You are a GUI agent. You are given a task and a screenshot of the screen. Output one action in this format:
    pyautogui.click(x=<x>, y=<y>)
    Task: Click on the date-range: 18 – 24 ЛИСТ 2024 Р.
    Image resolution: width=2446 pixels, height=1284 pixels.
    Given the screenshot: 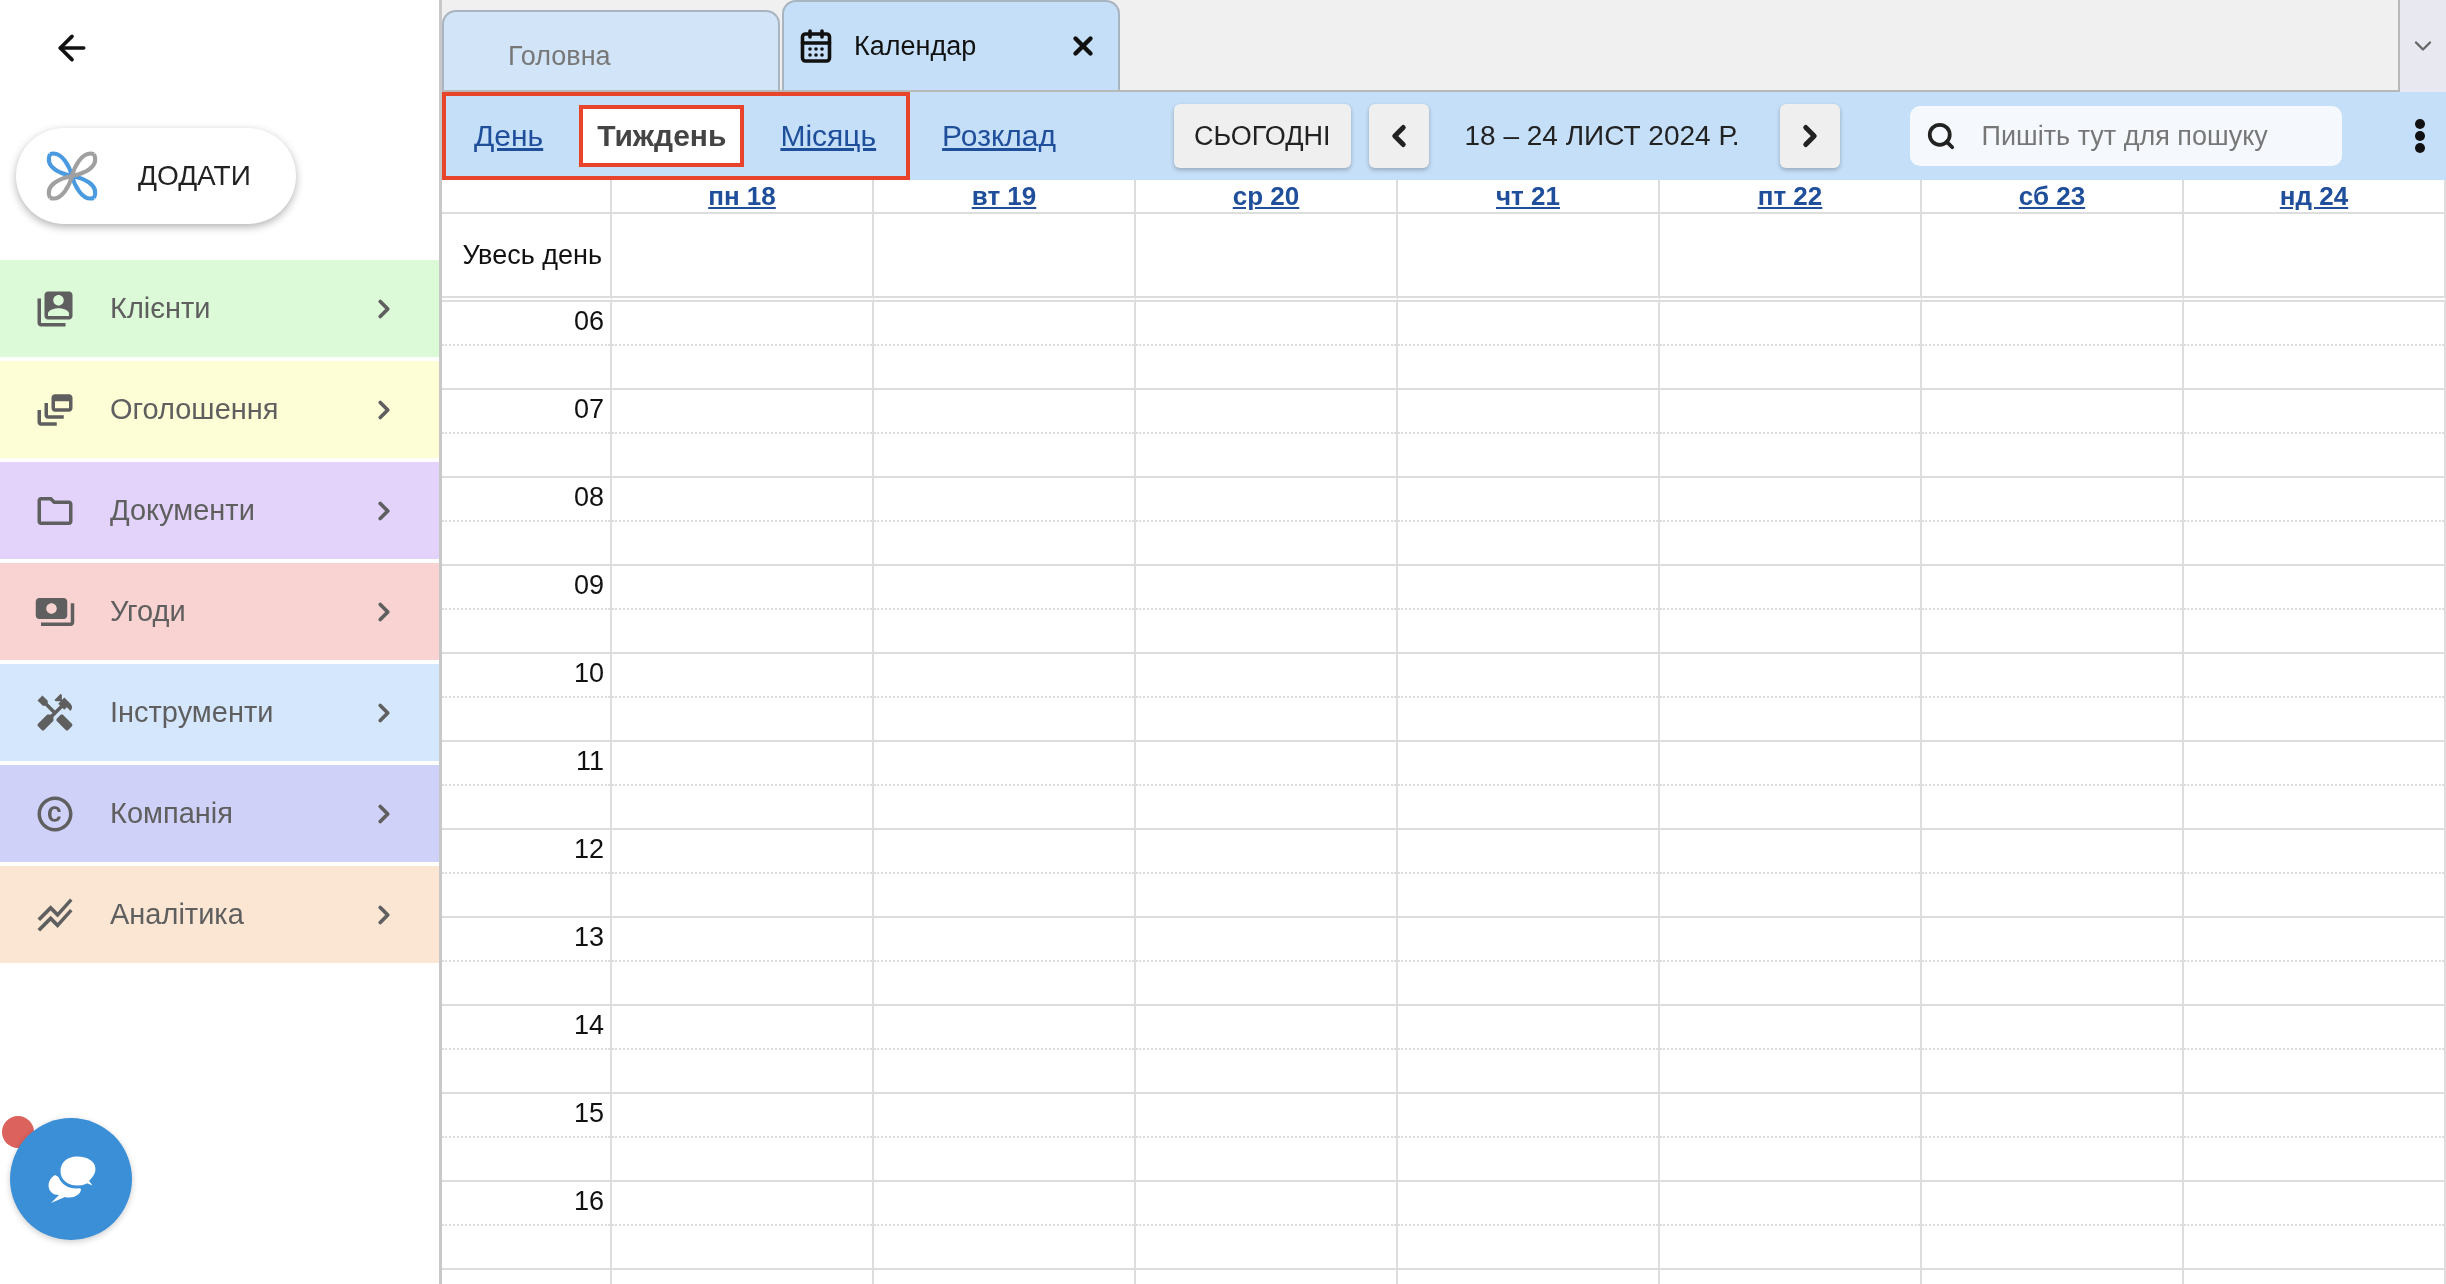 What is the action you would take?
    pyautogui.click(x=1602, y=136)
    